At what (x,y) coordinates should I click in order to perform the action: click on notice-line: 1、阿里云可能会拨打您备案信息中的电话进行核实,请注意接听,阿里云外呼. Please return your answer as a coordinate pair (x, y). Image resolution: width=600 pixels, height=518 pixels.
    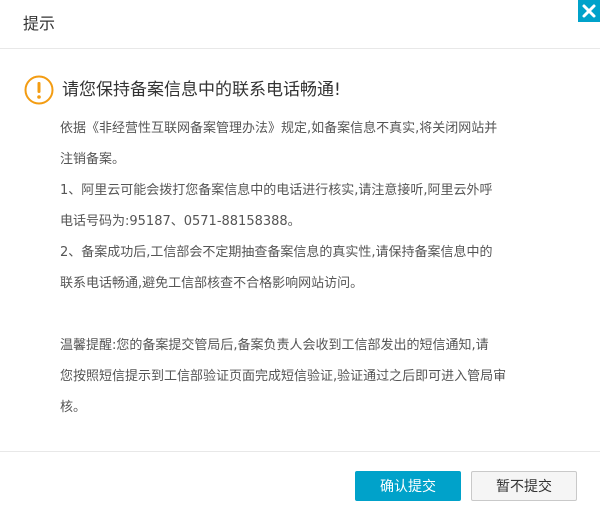
    Looking at the image, I should click on (276, 190).